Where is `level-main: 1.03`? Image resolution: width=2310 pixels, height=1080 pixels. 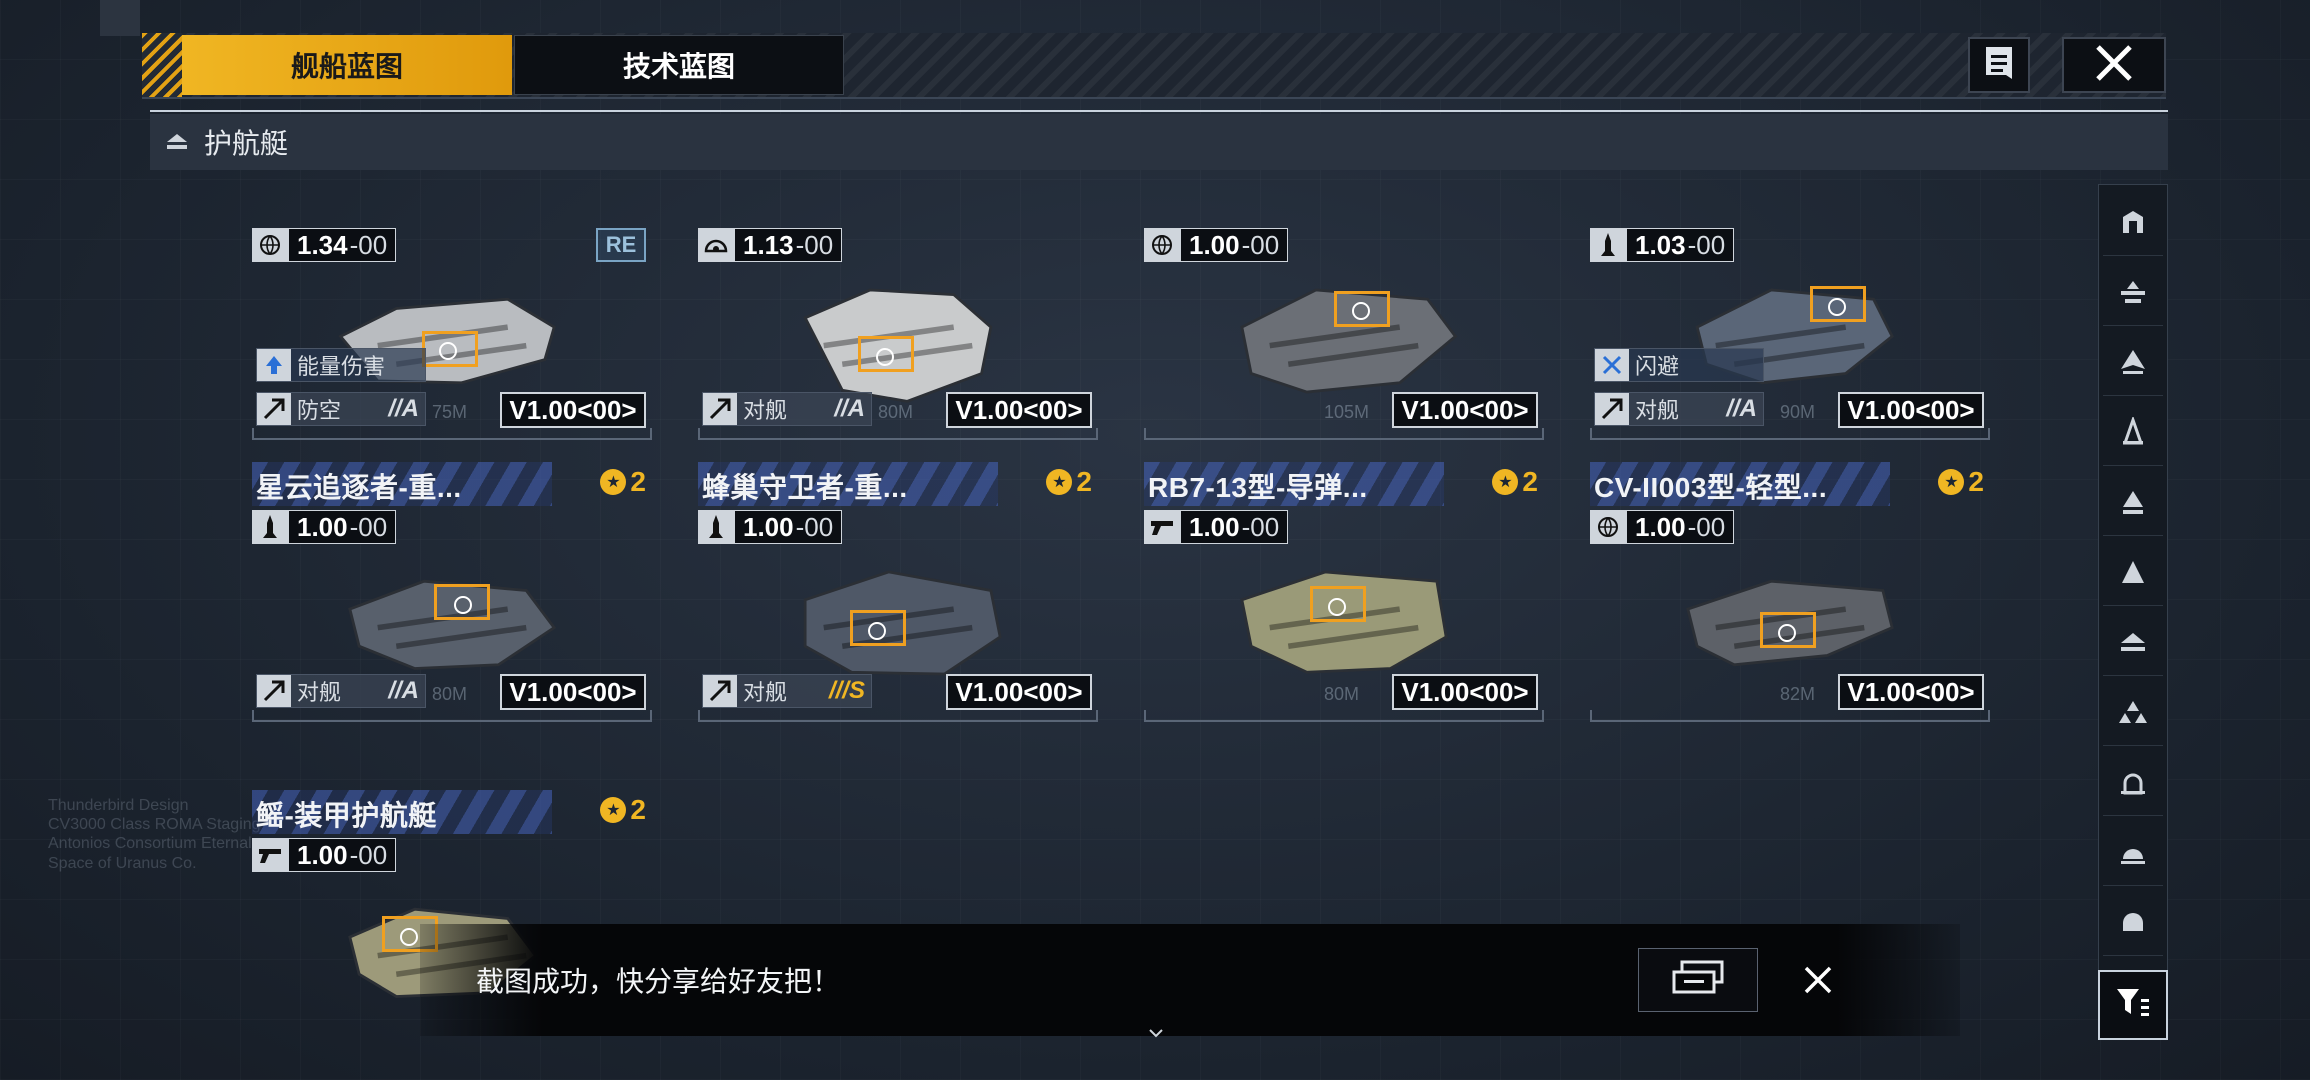
level-main: 1.03 is located at coordinates (1660, 244).